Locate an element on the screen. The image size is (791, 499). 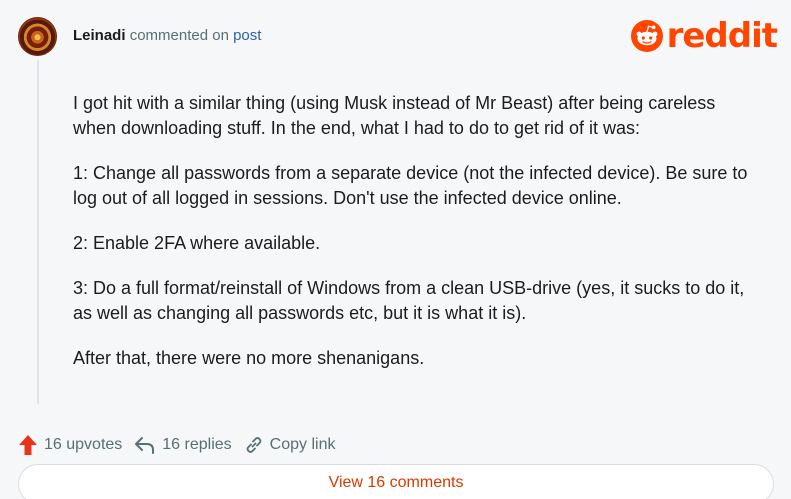
reddit-wordmark: reddit is located at coordinates (722, 36).